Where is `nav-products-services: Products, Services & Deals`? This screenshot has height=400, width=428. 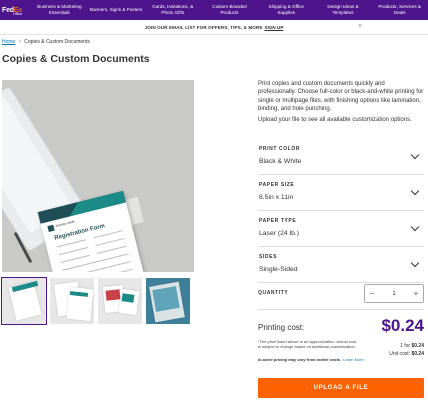 nav-products-services: Products, Services & Deals is located at coordinates (399, 10).